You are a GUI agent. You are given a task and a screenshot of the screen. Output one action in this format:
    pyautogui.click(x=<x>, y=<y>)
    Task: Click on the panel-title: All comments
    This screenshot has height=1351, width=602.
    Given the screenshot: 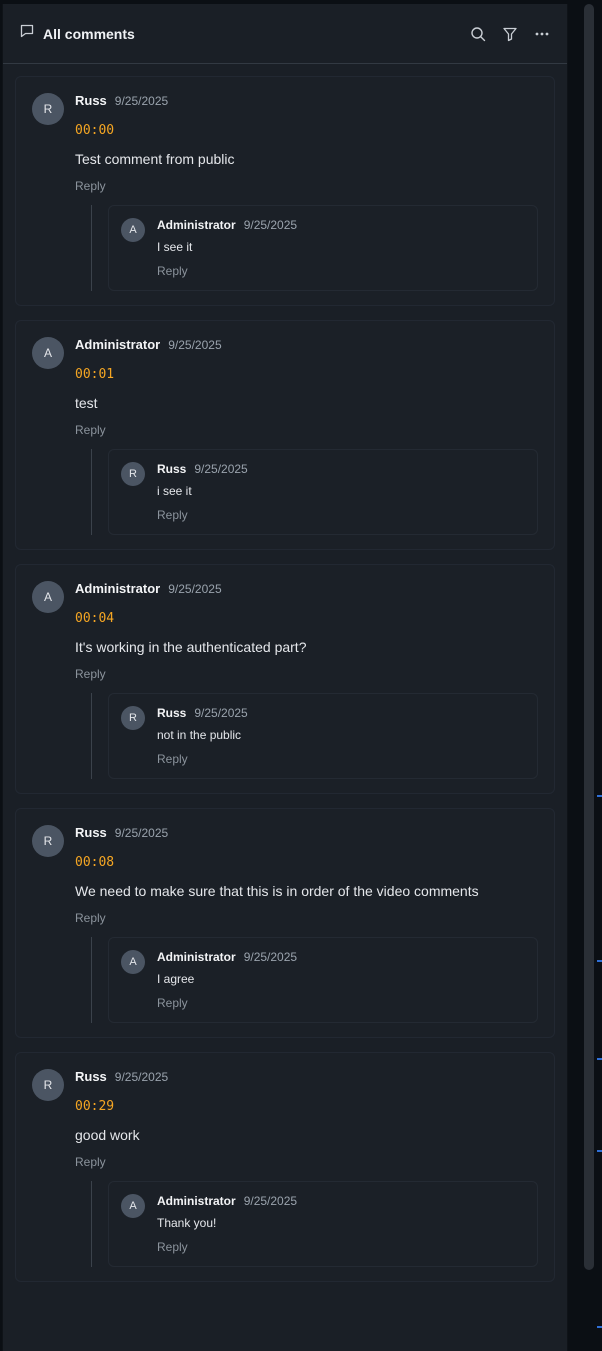 What is the action you would take?
    pyautogui.click(x=89, y=33)
    